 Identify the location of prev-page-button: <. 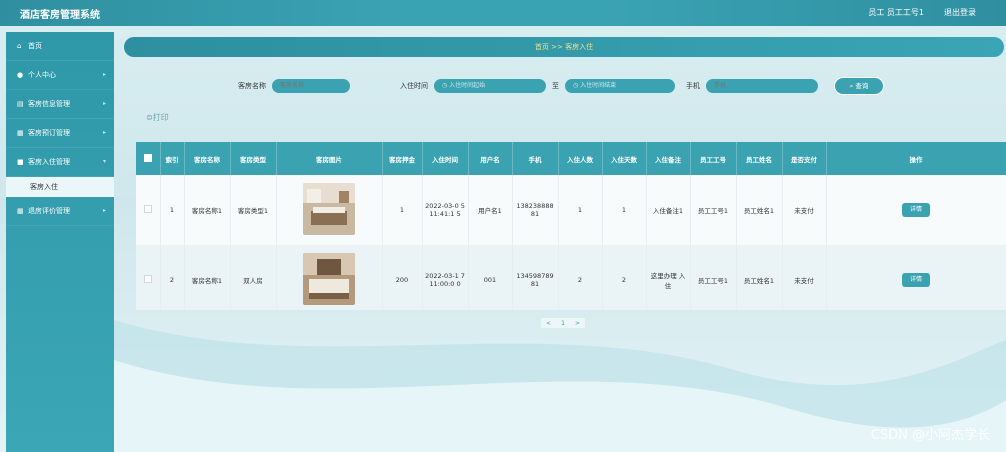
(548, 323).